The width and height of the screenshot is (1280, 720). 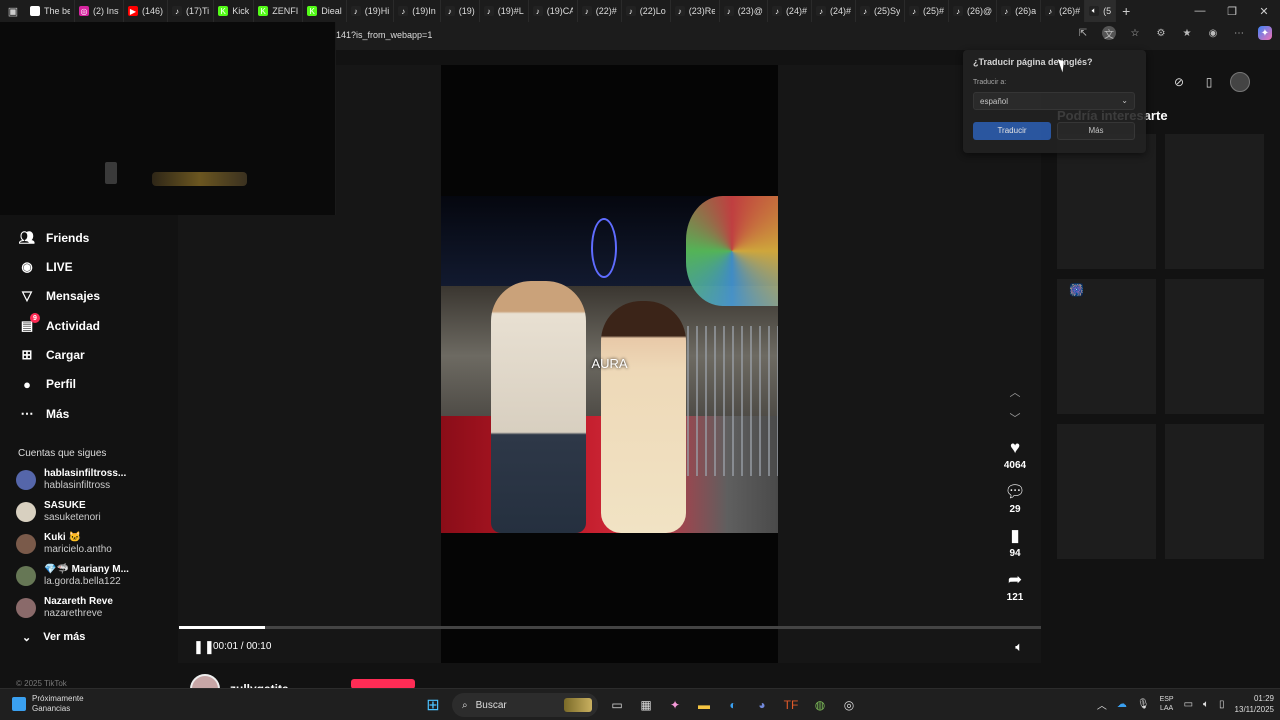 I want to click on edge-icon: ◐, so click(x=733, y=705).